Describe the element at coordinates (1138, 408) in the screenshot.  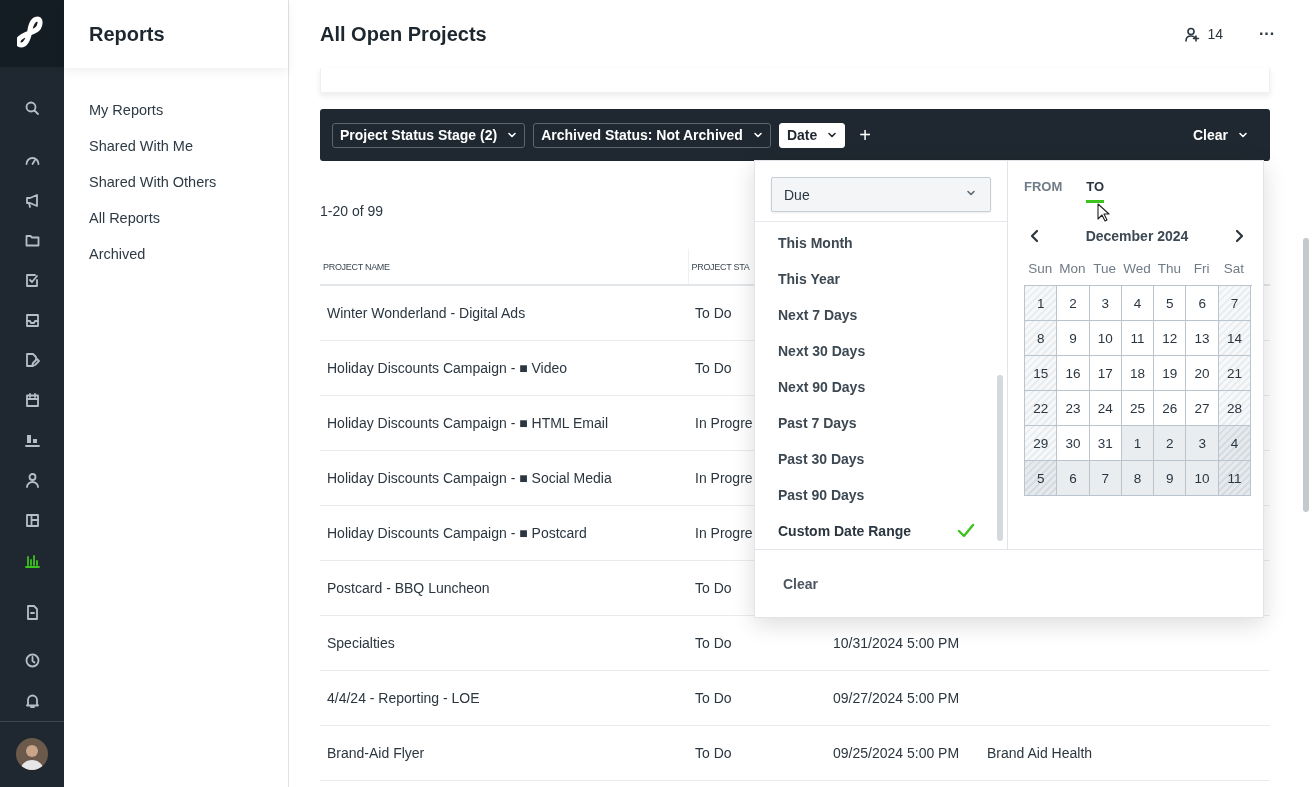
I see `calendar-day: 25` at that location.